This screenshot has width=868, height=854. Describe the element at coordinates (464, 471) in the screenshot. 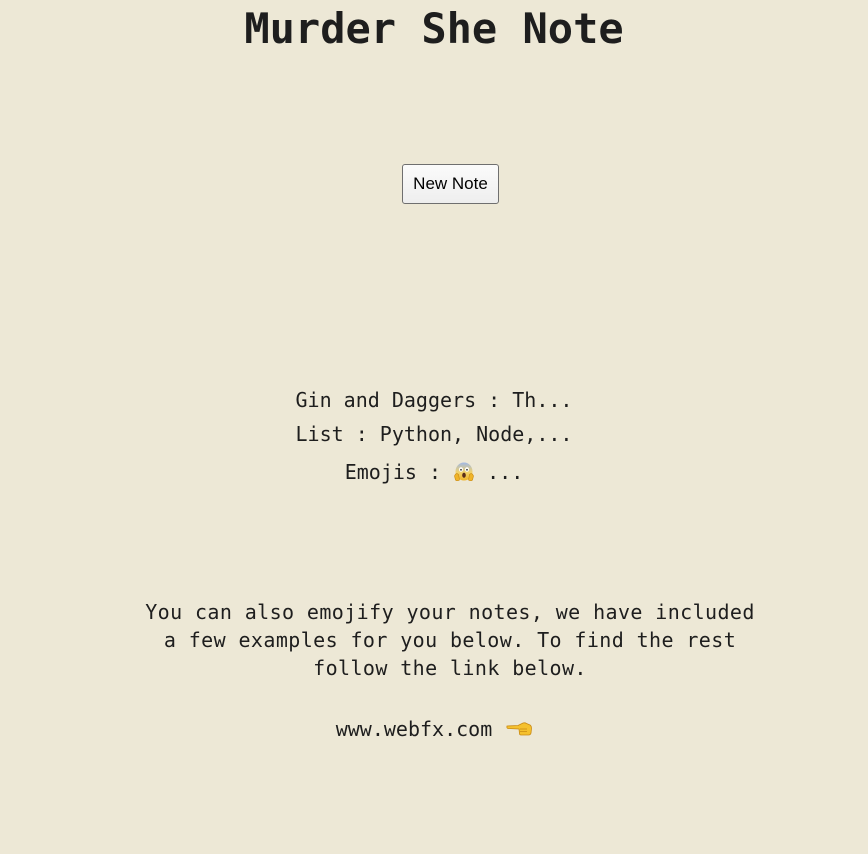

I see `face-screaming-in-fear-icon` at that location.